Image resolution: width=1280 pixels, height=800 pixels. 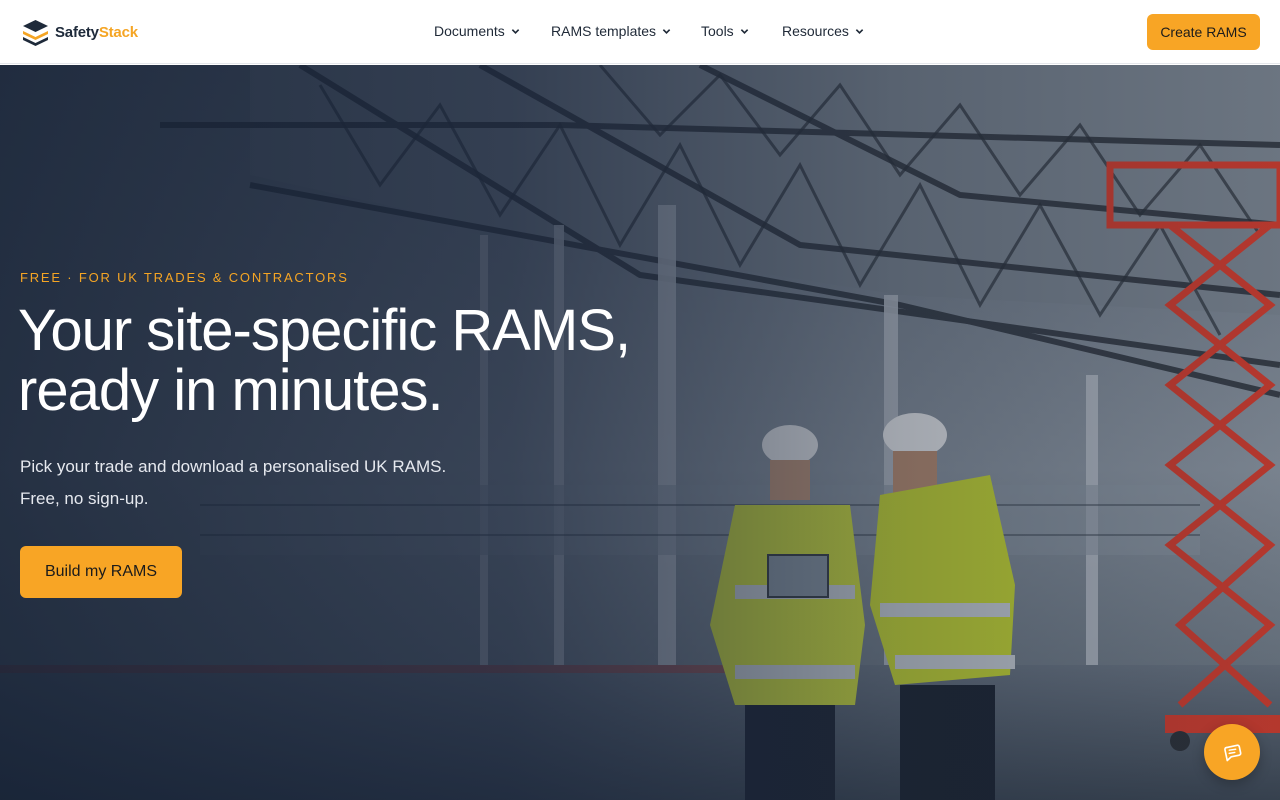 I want to click on hero-eyebrow: FREE · FOR UK TRADES & CONTRACTORS, so click(x=184, y=277).